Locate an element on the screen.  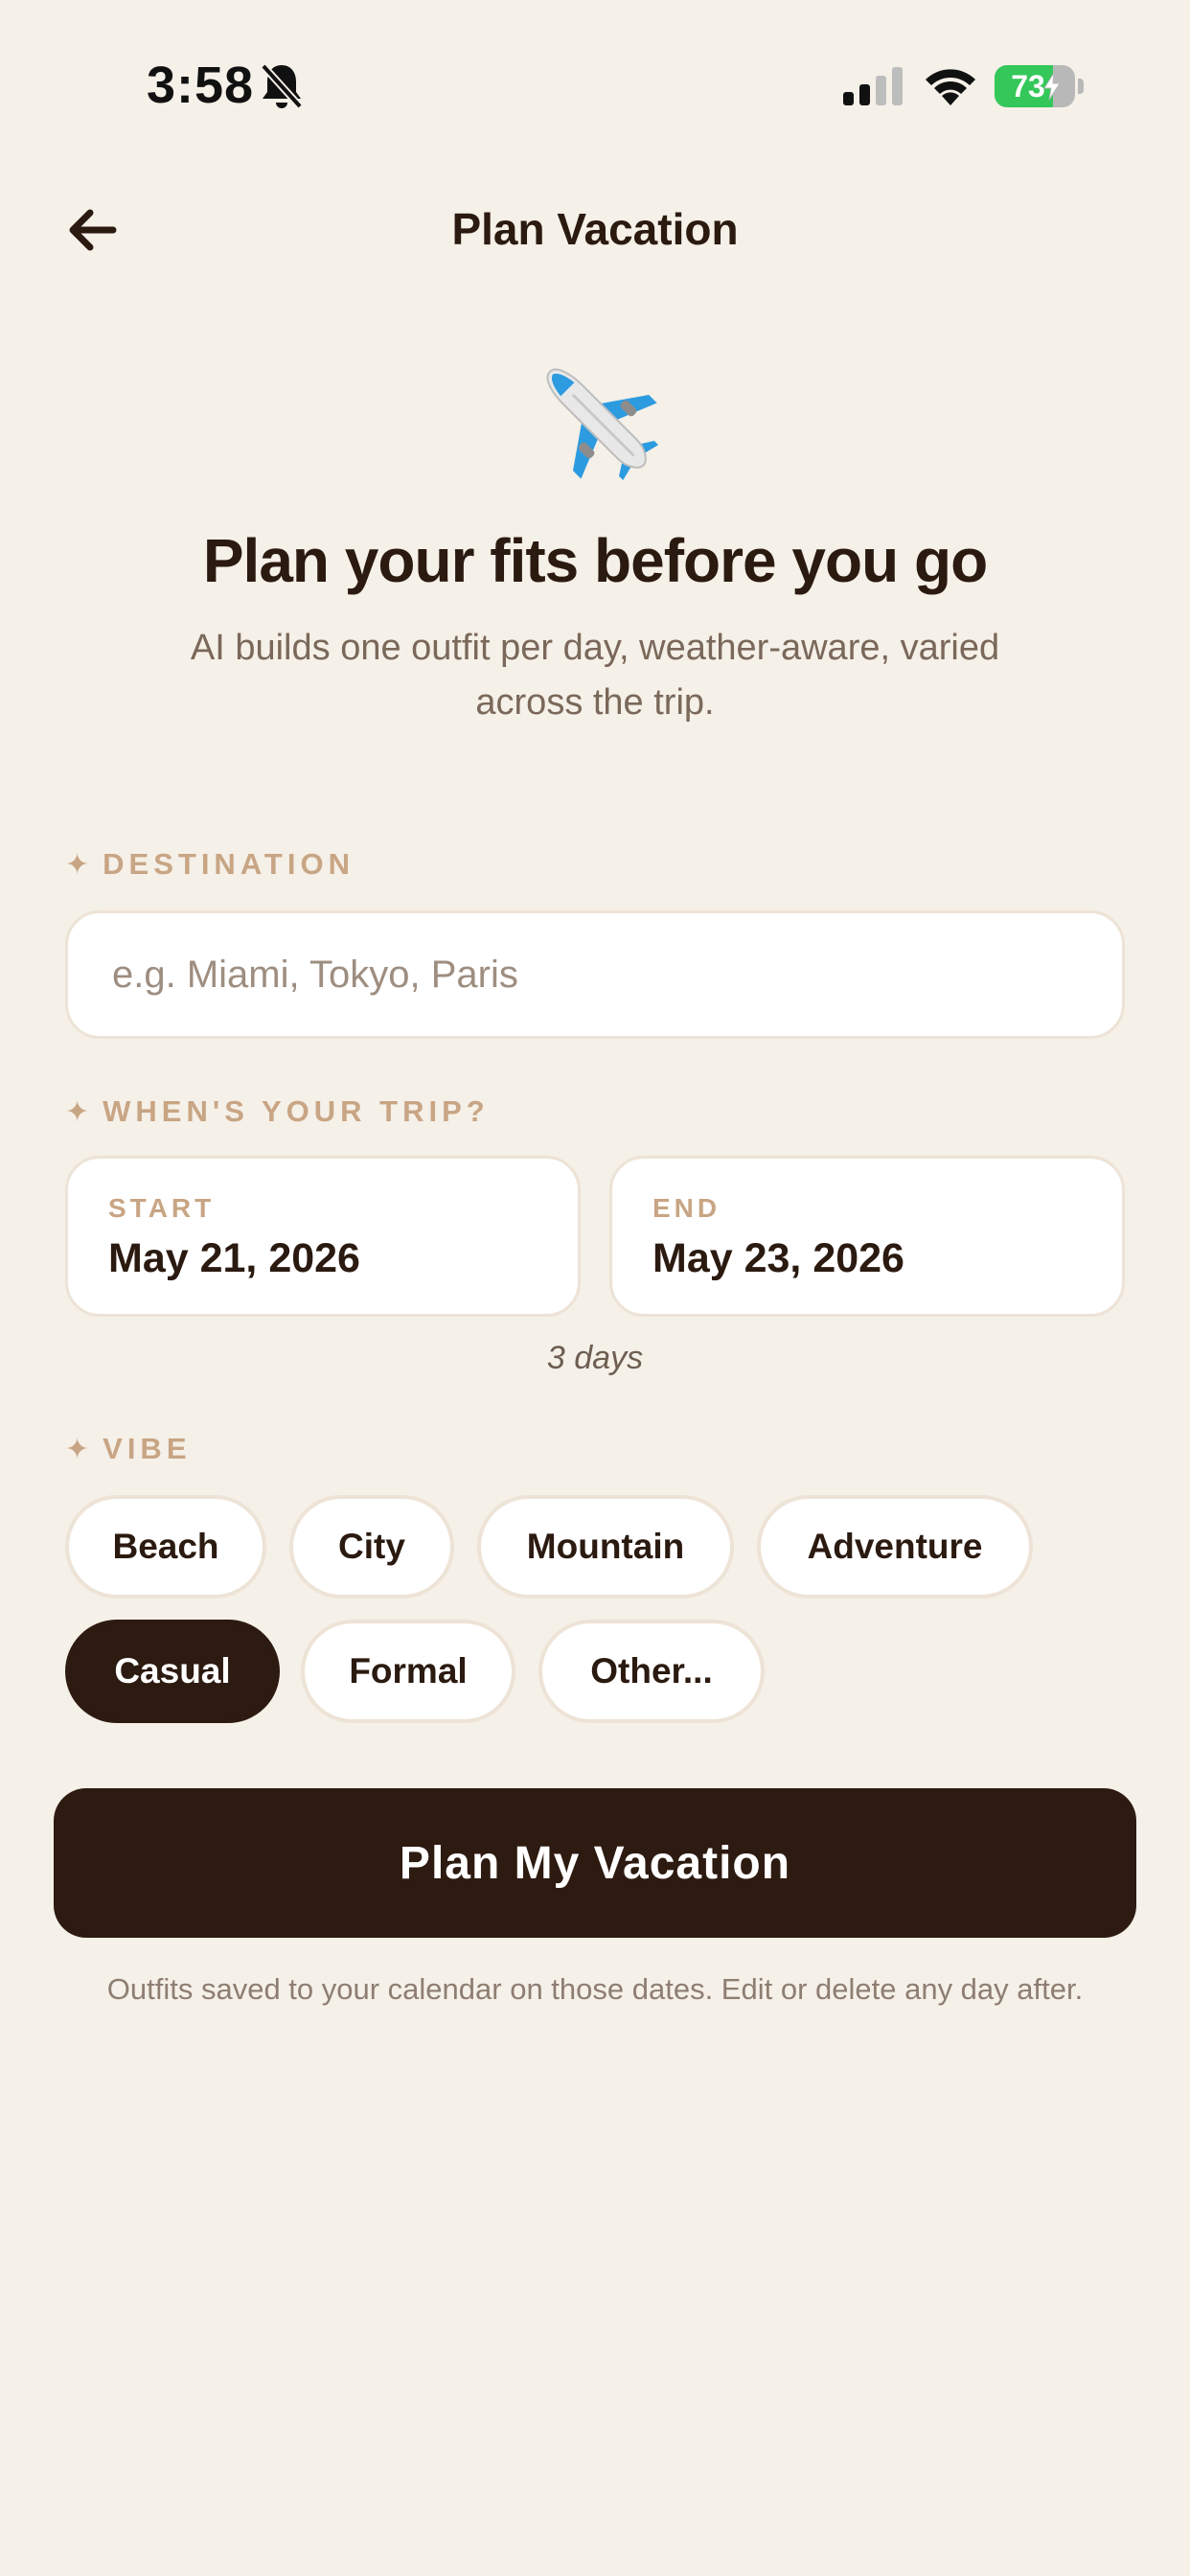
trip-label: ✦ WHEN'S YOUR TRIP? is located at coordinates (278, 1111).